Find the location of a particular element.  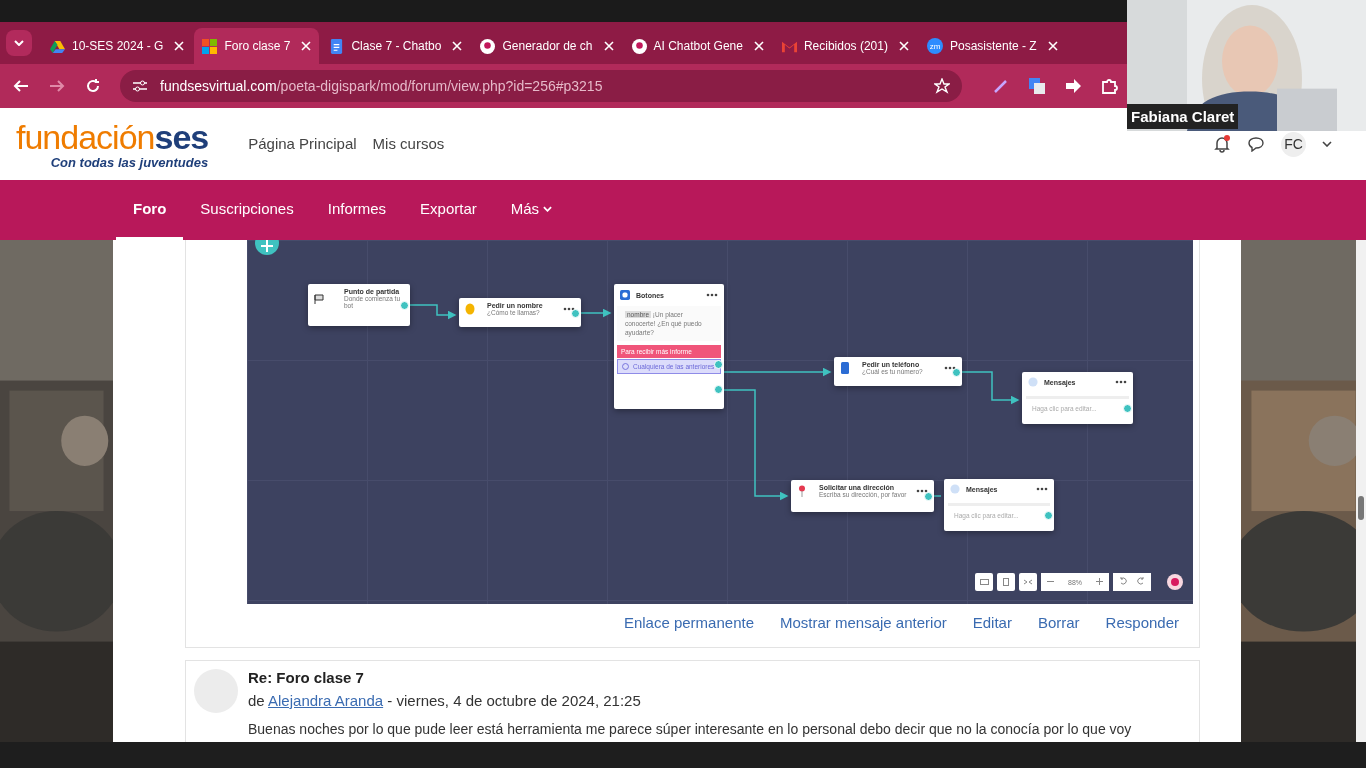

browser-tab: 10-SES 2024 - G is located at coordinates (117, 46).